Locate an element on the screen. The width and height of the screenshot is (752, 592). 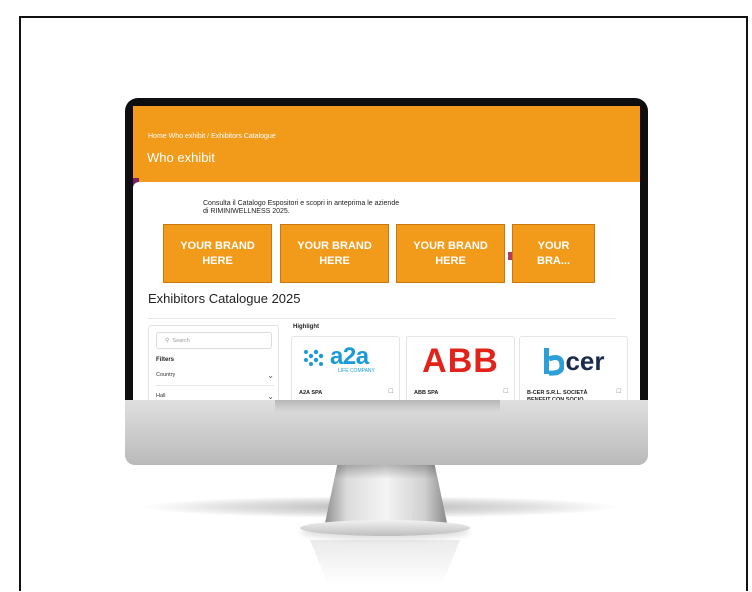
section-divider is located at coordinates (381, 318).